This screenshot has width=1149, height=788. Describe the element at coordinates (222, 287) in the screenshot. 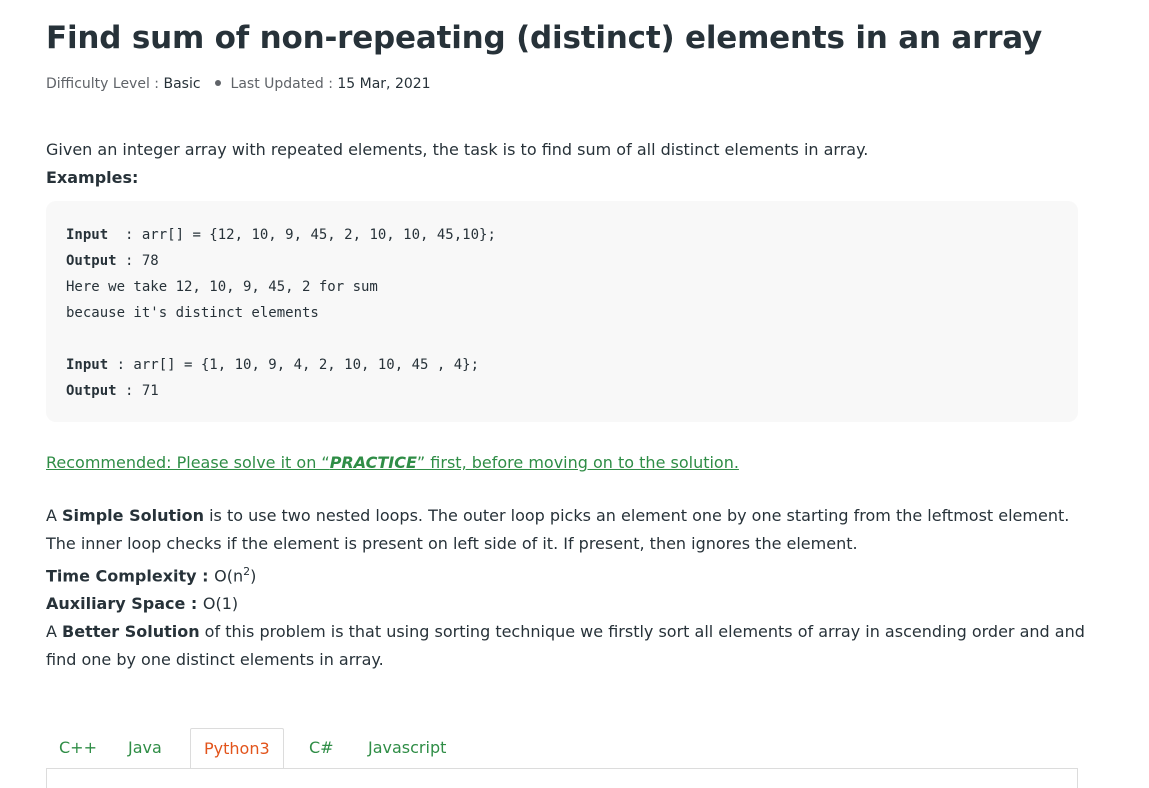

I see `code-line: Here we take 12, 10, 9, 45, 2 for sum` at that location.